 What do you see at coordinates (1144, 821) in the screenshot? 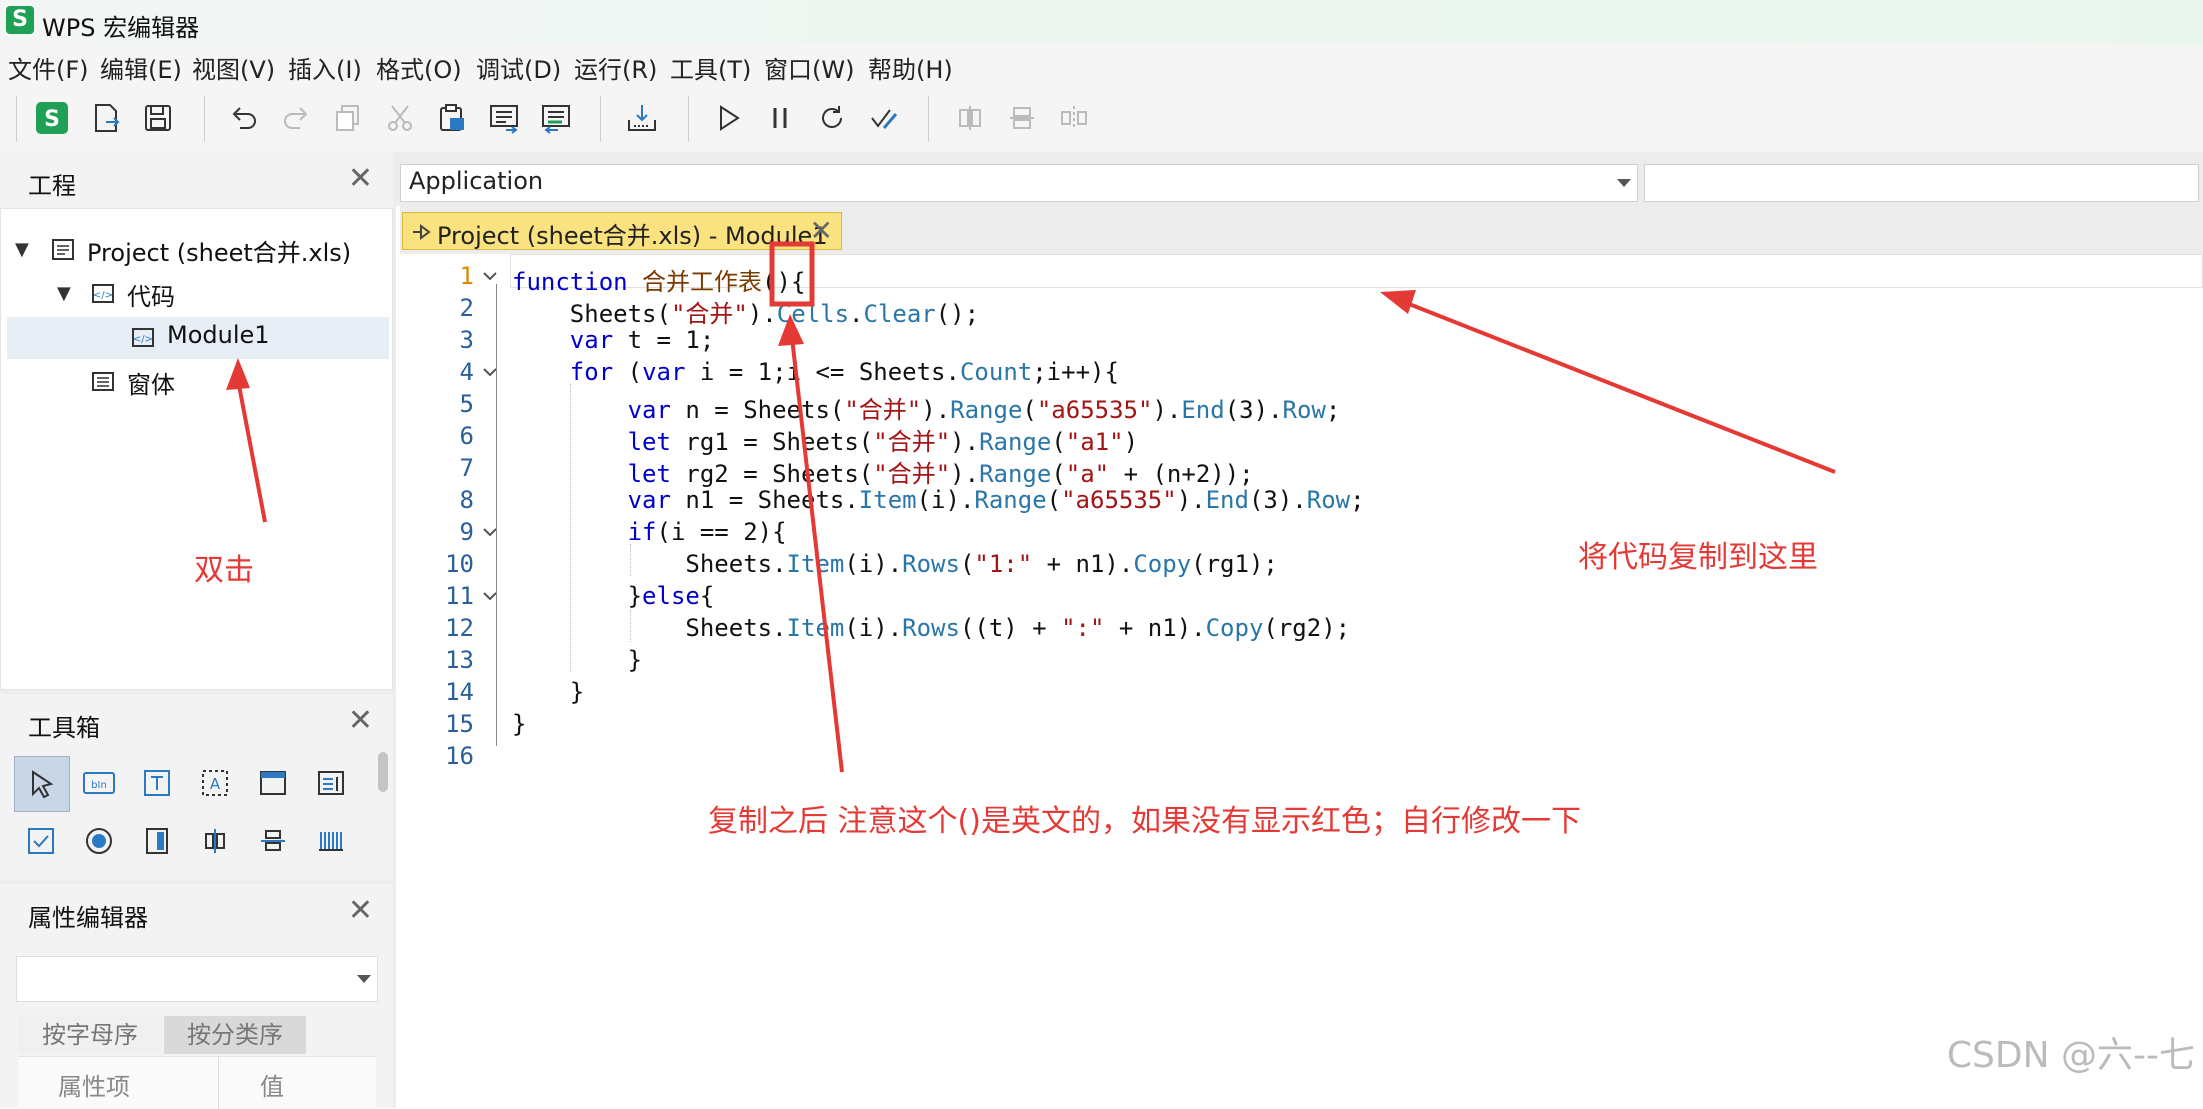
I see `annotation-note: 复制之后 注意这个()是英文的，如果没有显示红色；自行修改一下` at bounding box center [1144, 821].